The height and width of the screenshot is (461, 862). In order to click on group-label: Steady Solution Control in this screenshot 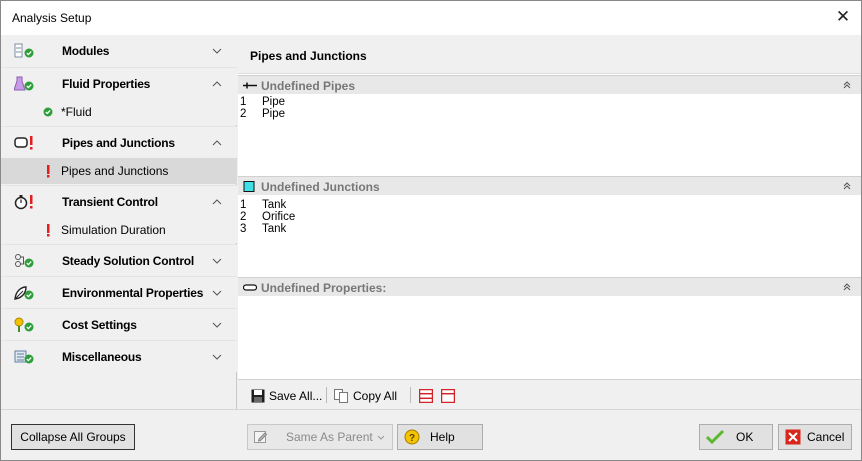, I will do `click(128, 261)`.